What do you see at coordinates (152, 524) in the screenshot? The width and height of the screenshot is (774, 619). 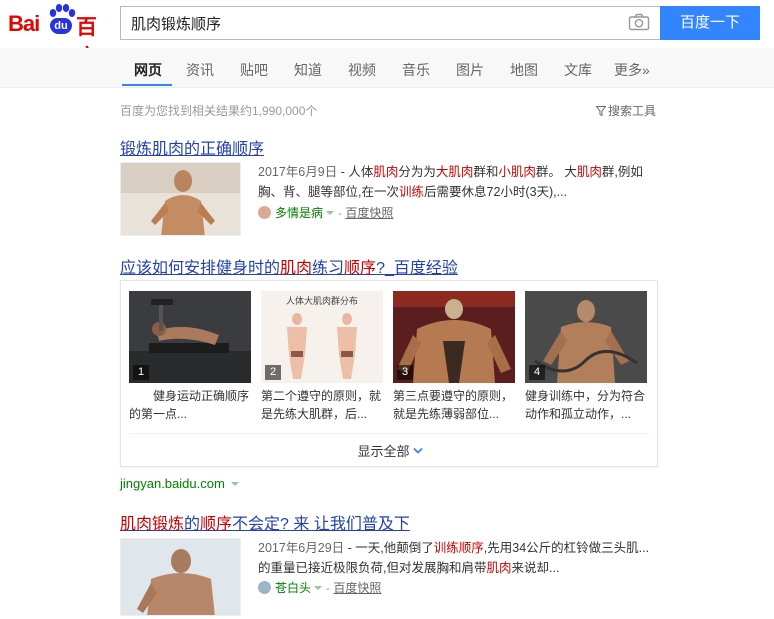 I see `title-highlight: 肌肉锻炼` at bounding box center [152, 524].